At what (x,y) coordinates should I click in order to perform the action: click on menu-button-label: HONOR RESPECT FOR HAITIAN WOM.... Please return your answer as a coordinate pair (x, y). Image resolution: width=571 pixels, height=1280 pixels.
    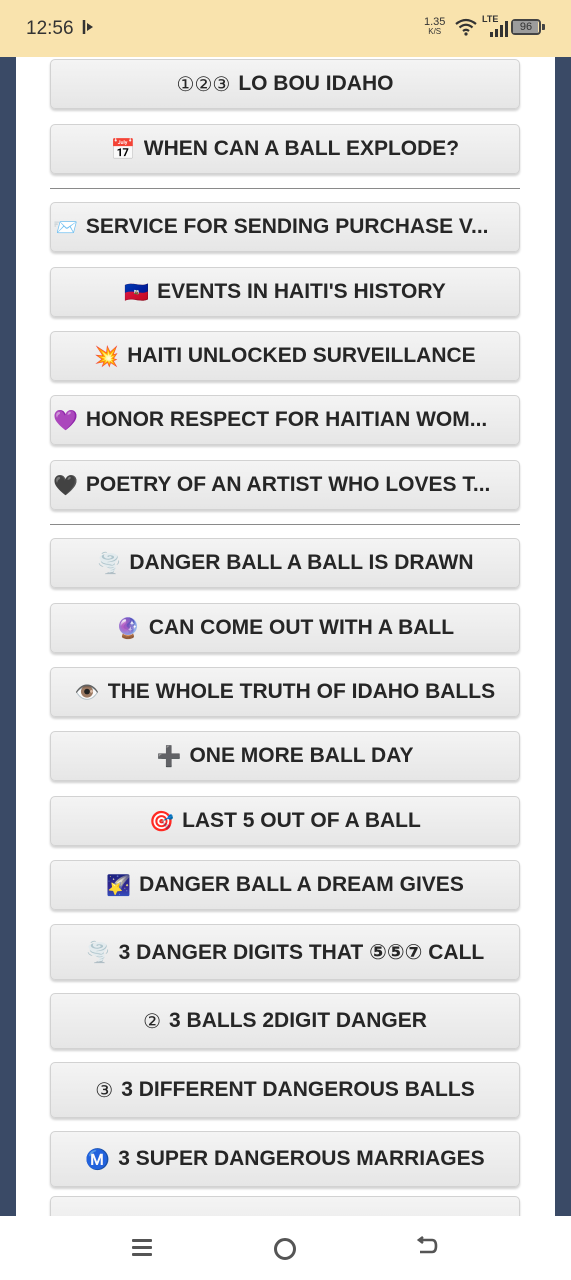
    Looking at the image, I should click on (286, 419).